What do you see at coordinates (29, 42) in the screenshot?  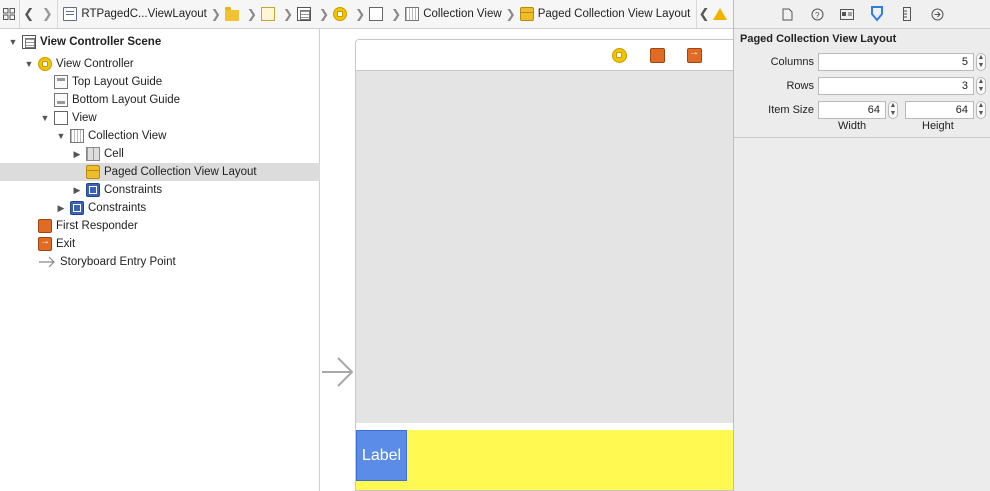 I see `scene-icon` at bounding box center [29, 42].